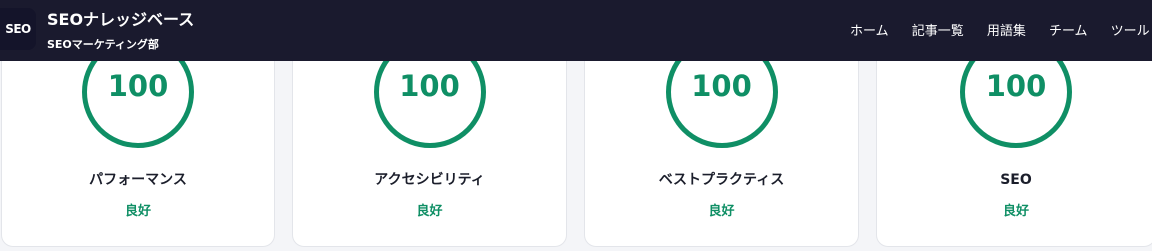 This screenshot has height=251, width=1152. I want to click on site-subtitle: SEOマーケティング部, so click(103, 44).